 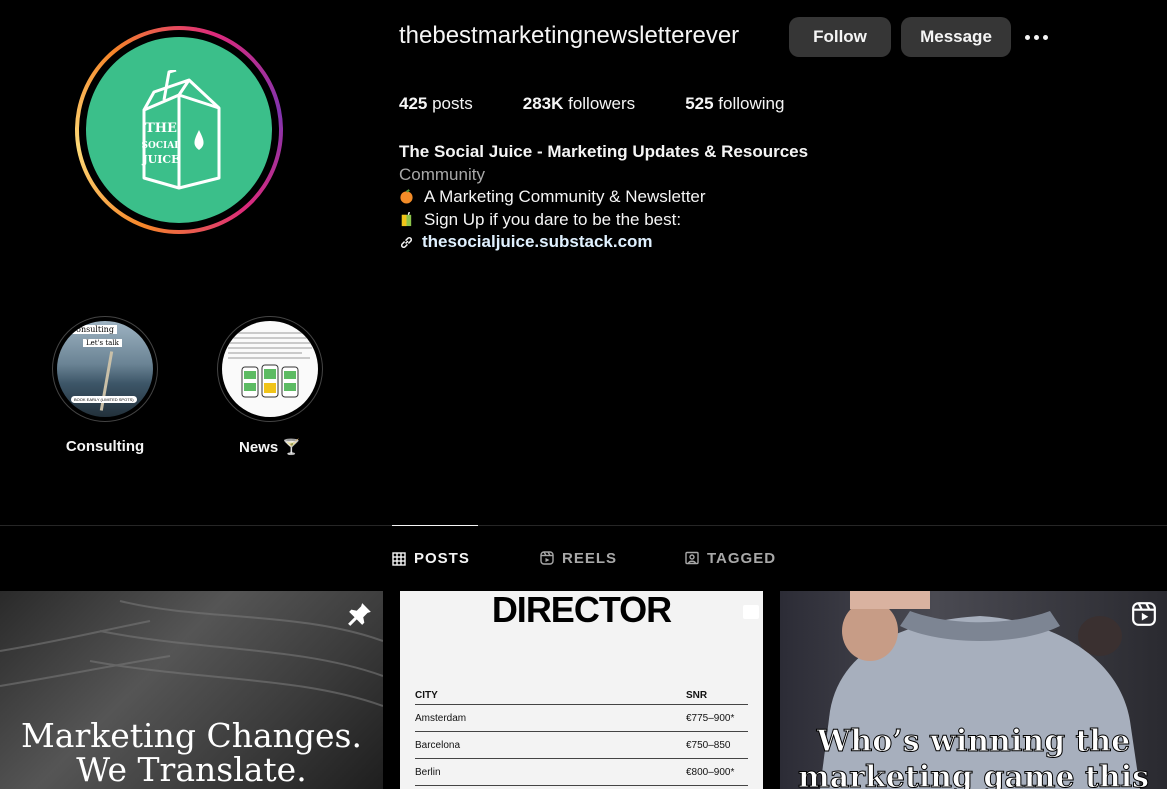 What do you see at coordinates (742, 558) in the screenshot?
I see `tab-tagged-label: TAGGED` at bounding box center [742, 558].